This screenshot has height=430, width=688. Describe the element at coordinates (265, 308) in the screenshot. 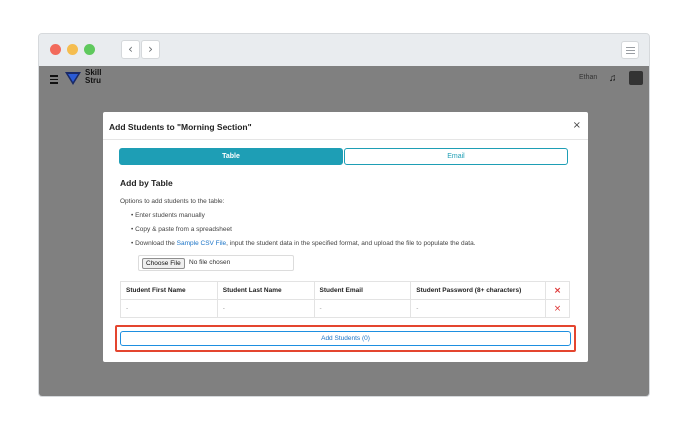

I see `last-name-cell: -` at that location.